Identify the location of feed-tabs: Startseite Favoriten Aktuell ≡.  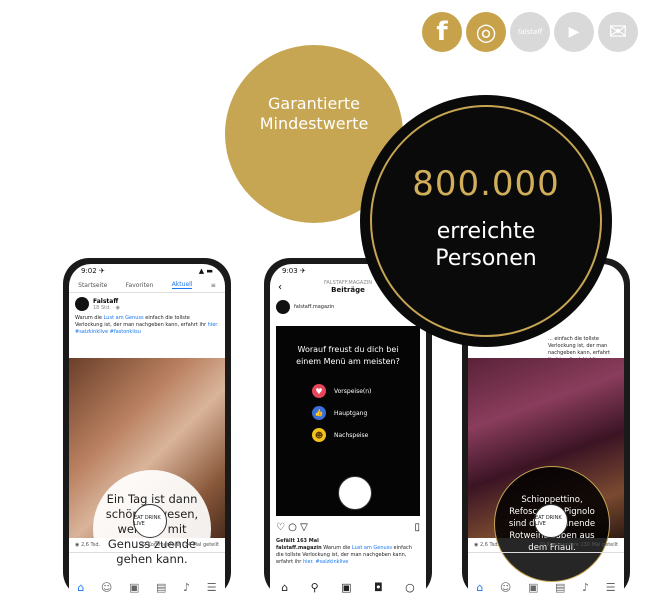
(147, 285).